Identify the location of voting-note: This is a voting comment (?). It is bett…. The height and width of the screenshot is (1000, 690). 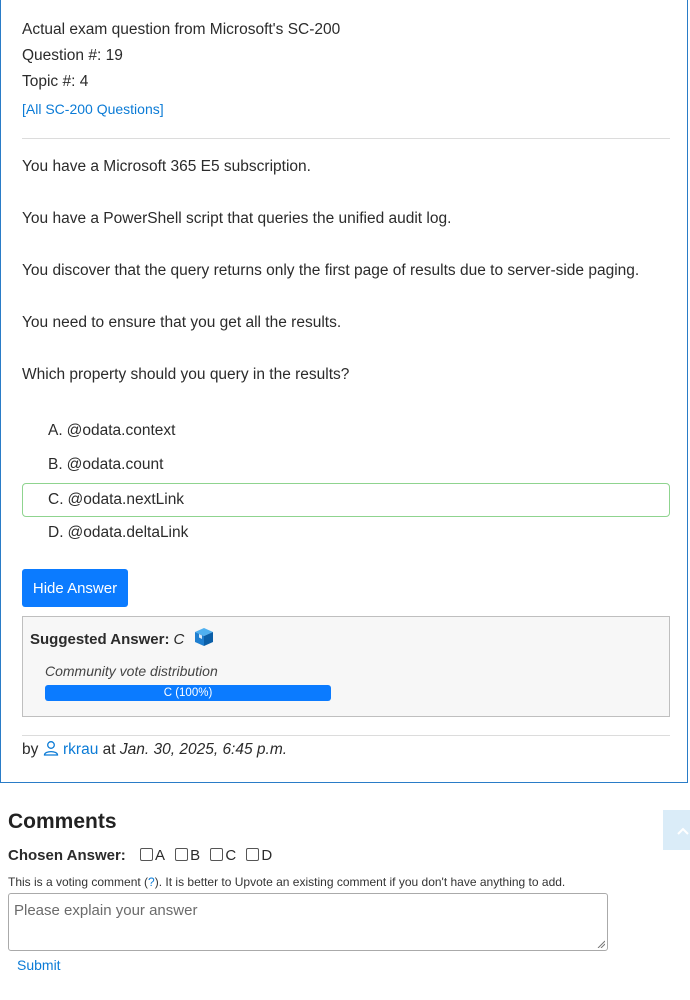
(286, 882).